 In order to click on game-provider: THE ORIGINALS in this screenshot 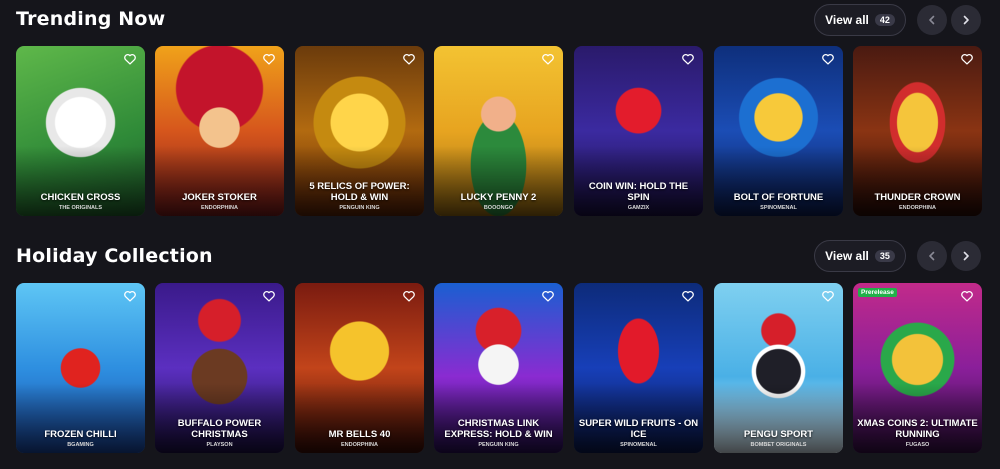, I will do `click(80, 208)`.